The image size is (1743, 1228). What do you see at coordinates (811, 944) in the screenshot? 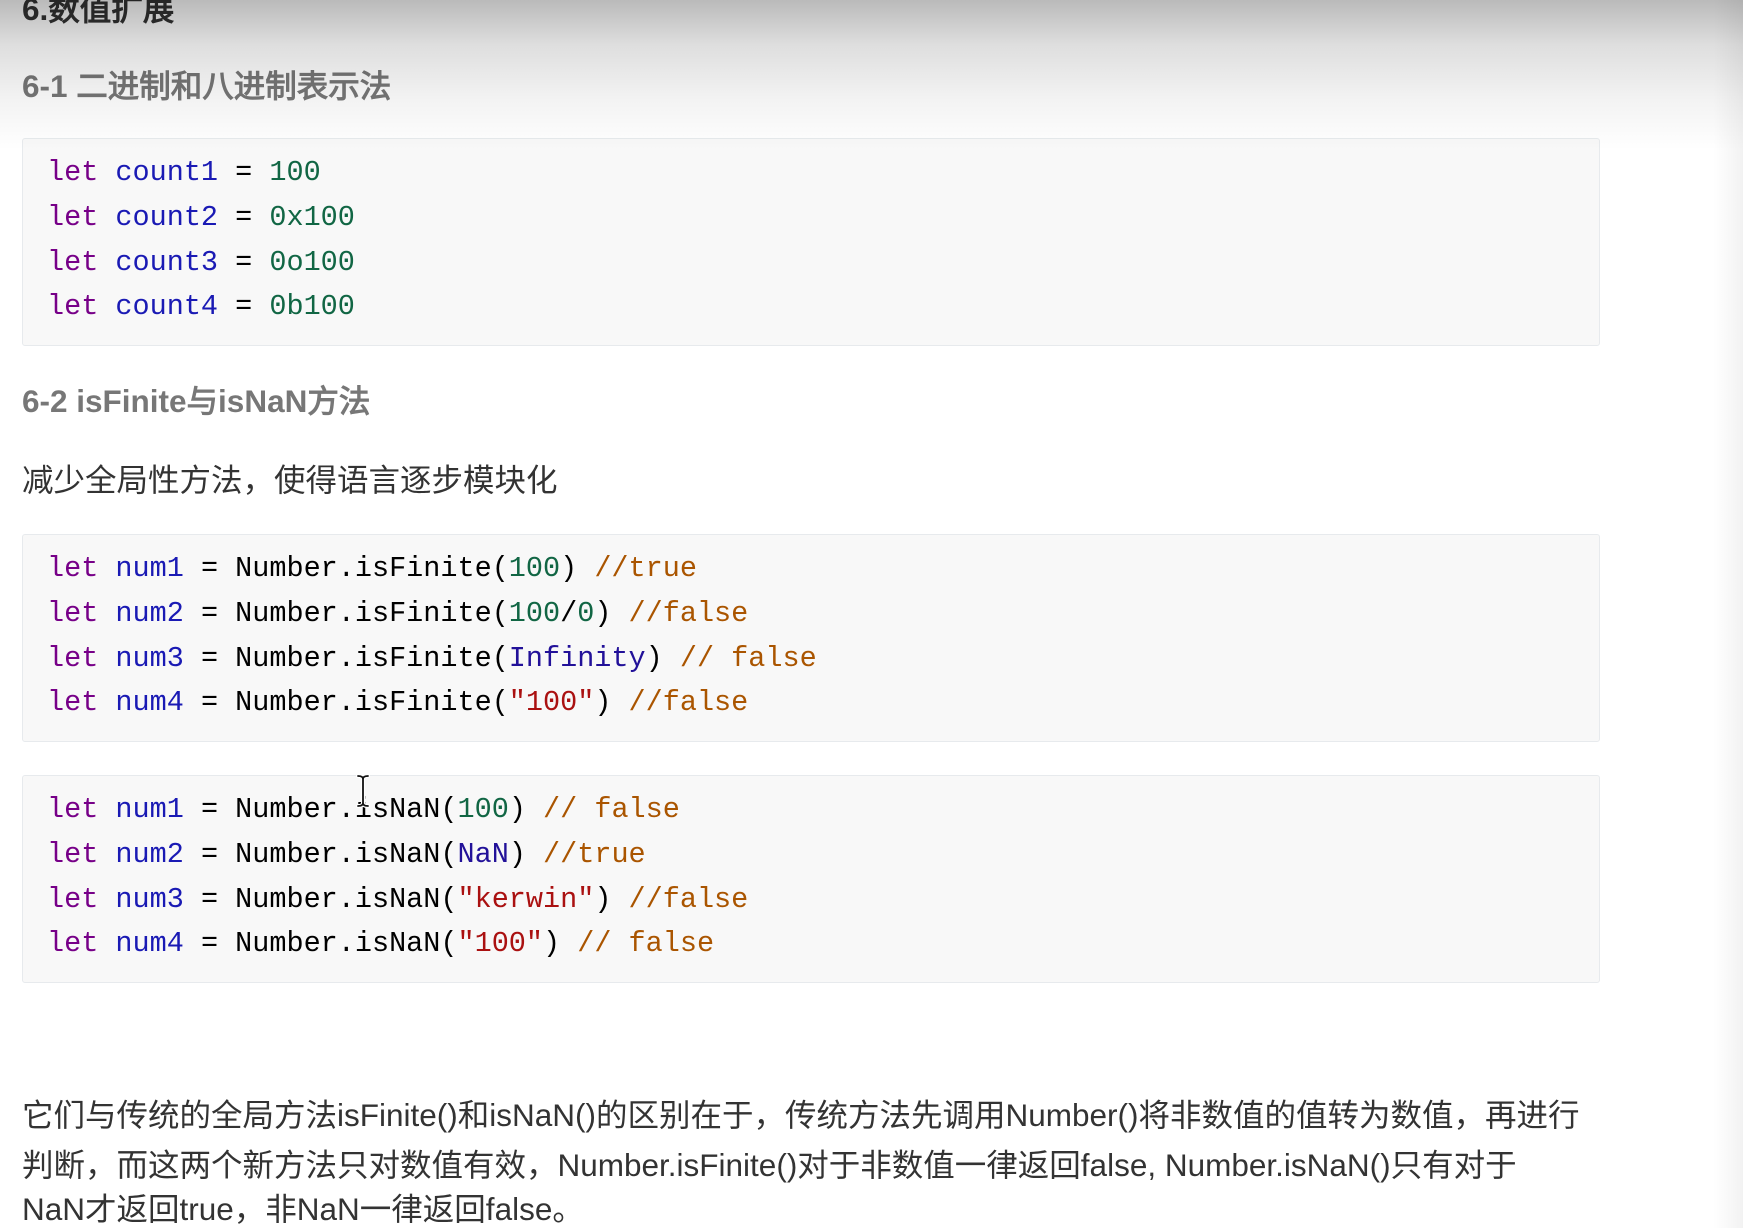
I see `code-line: let num4 = Number.isNaN("100") // false` at bounding box center [811, 944].